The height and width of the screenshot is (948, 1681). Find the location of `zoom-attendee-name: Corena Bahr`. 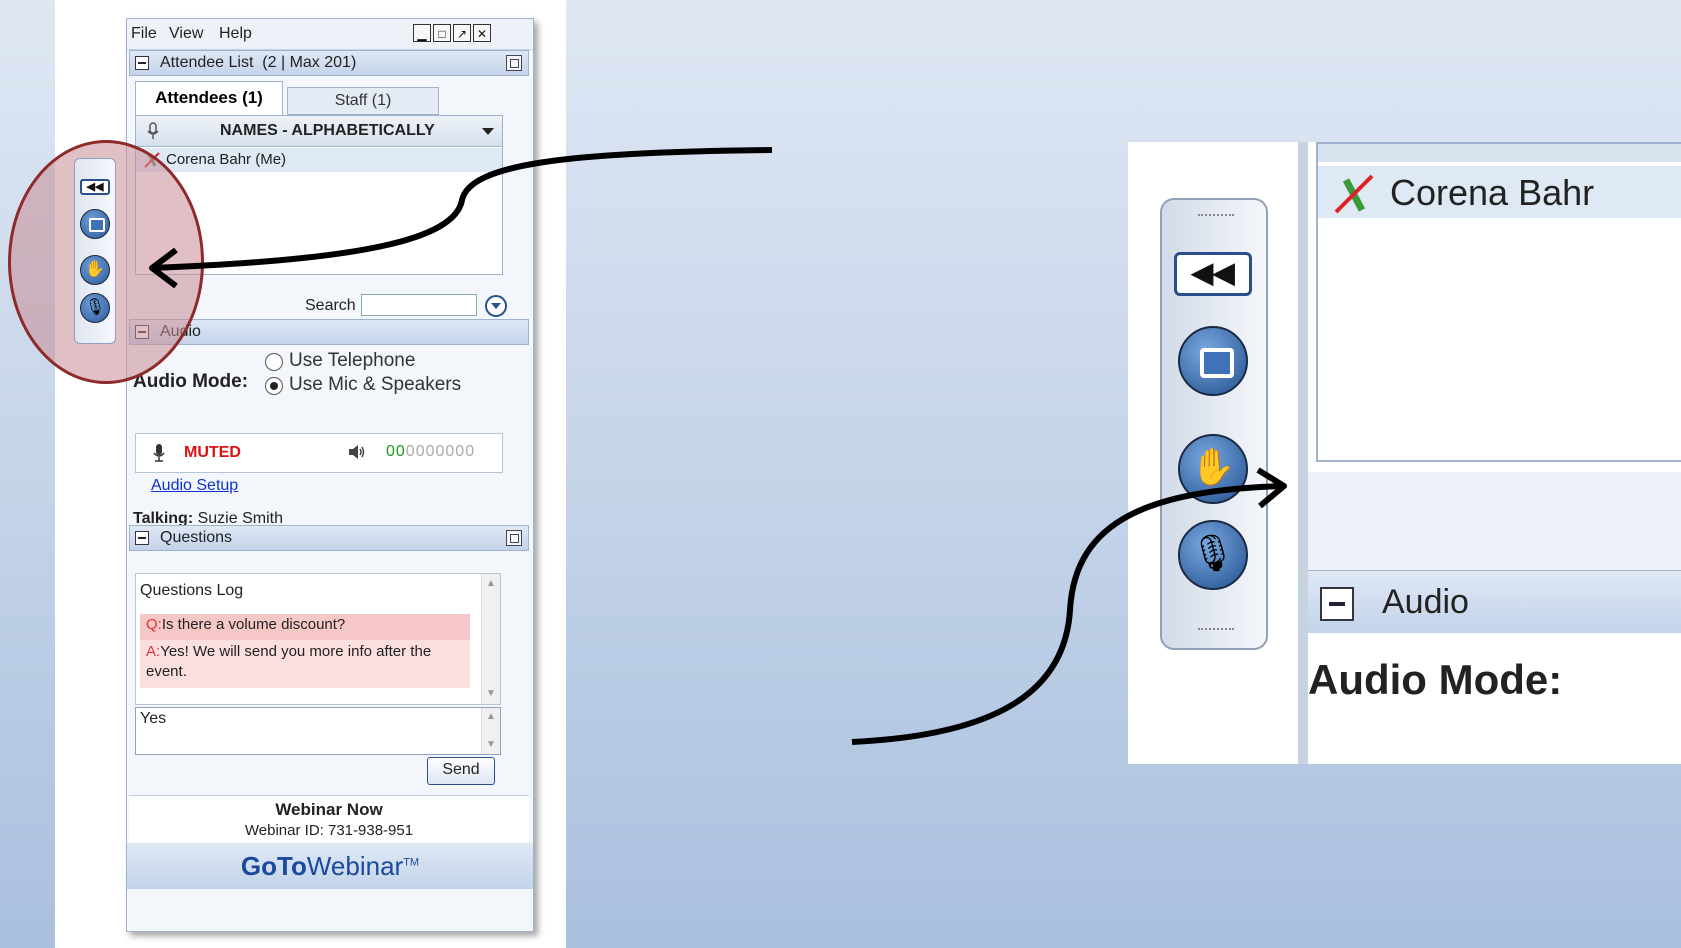

zoom-attendee-name: Corena Bahr is located at coordinates (1492, 192).